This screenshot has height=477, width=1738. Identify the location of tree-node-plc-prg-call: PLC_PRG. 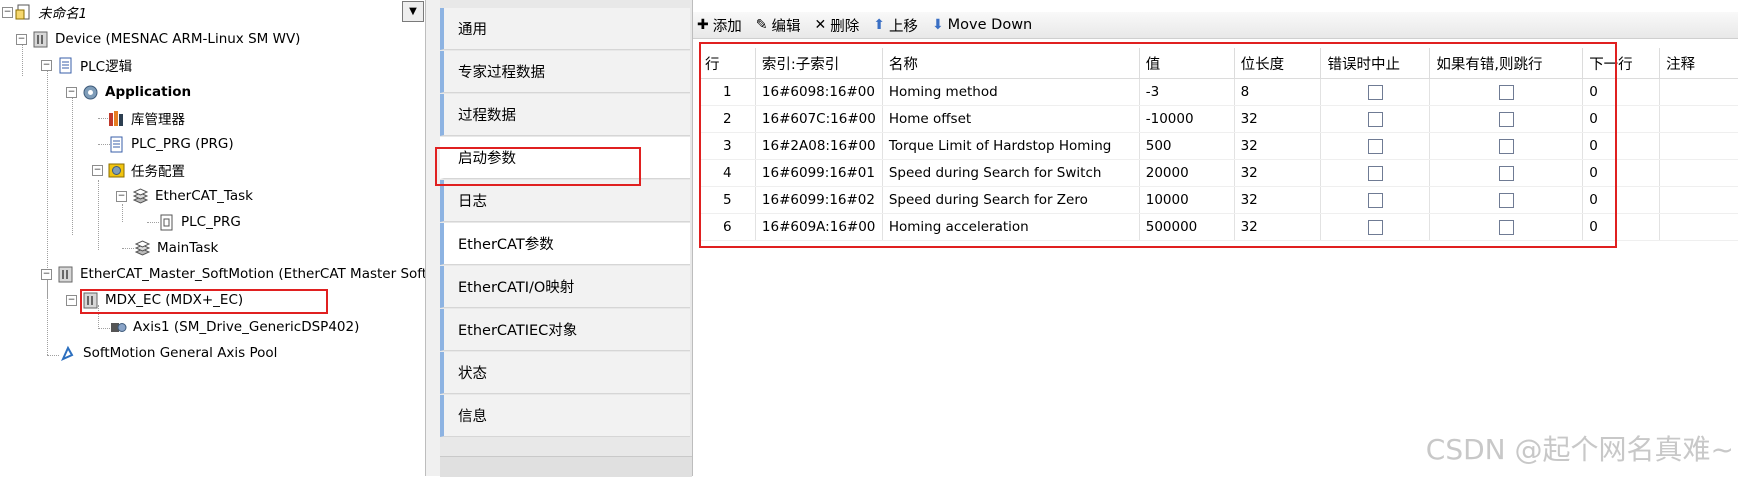
(199, 222).